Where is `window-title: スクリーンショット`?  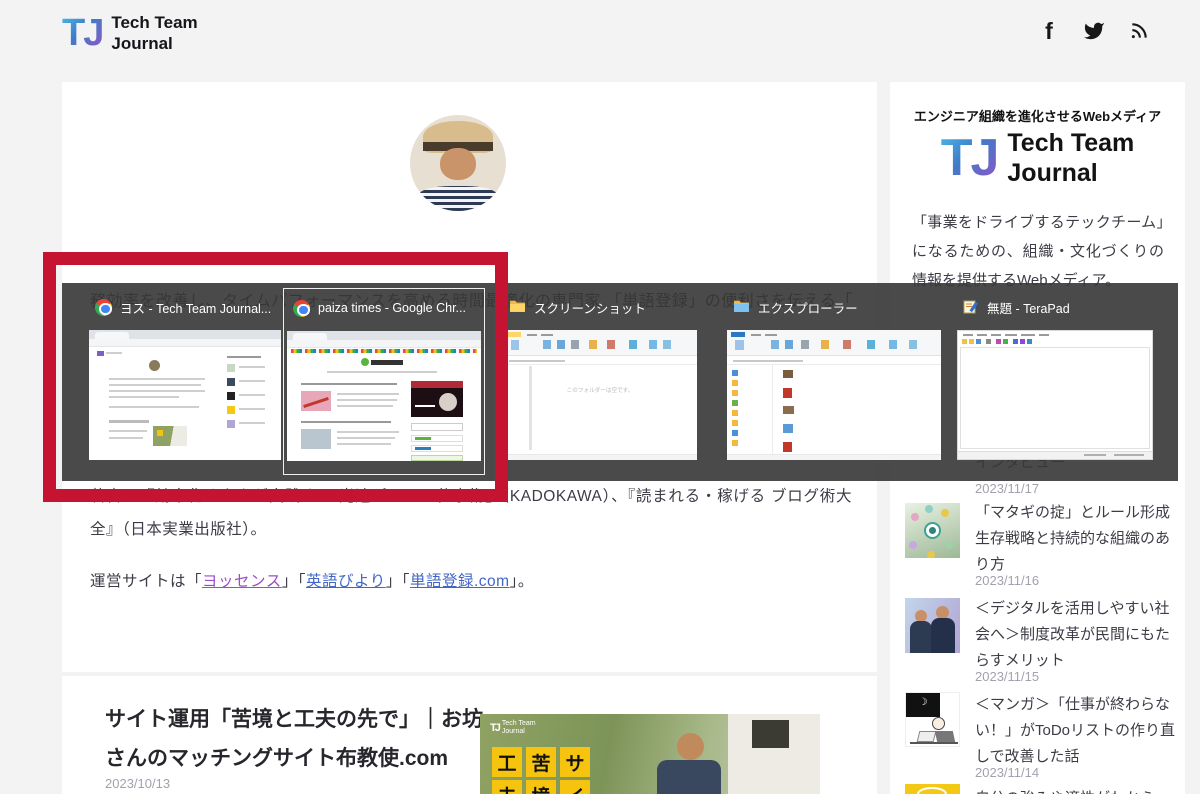 window-title: スクリーンショット is located at coordinates (590, 308).